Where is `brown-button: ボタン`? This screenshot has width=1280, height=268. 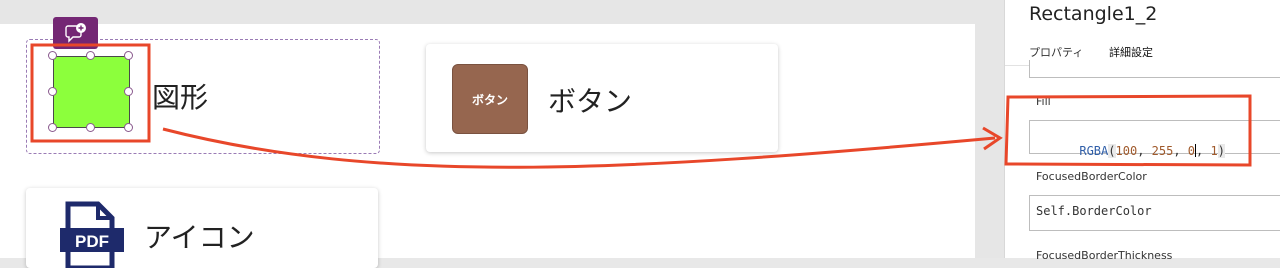
brown-button: ボタン is located at coordinates (490, 99).